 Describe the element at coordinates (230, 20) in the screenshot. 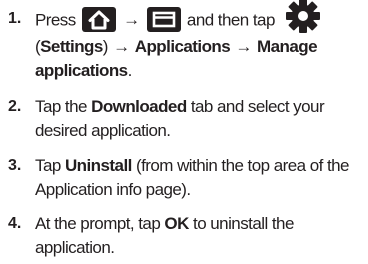

I see `step-text: and then tap` at that location.